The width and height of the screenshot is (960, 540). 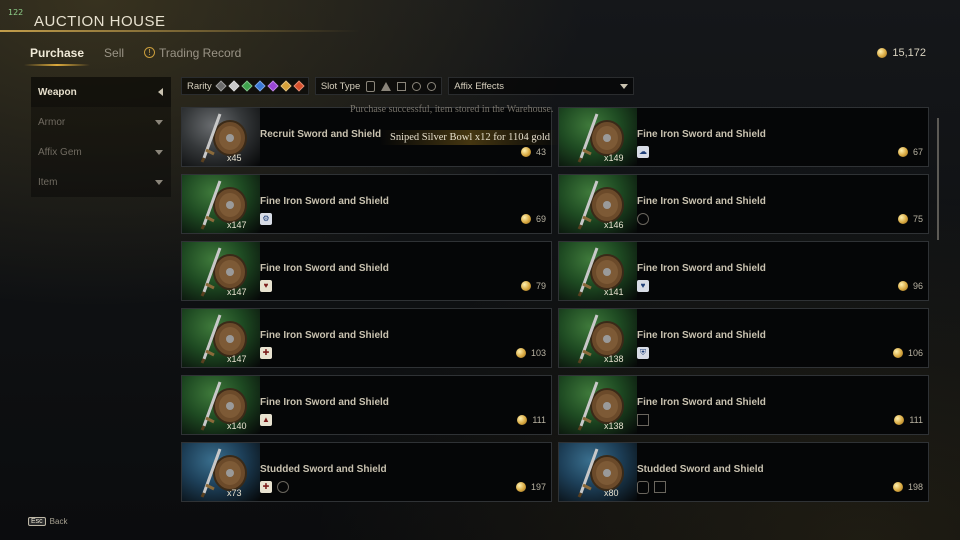 I want to click on item-price-value: 67, so click(x=917, y=152).